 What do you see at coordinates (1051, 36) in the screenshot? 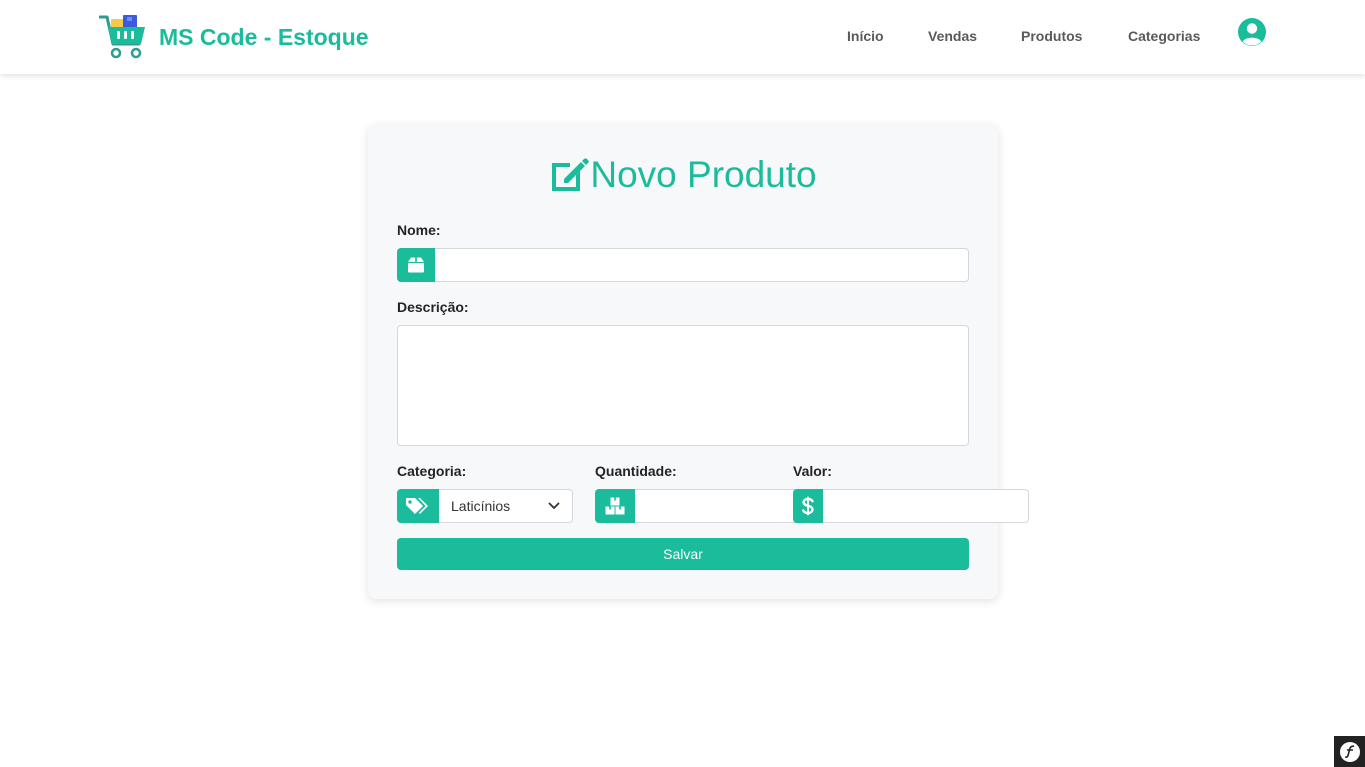
I see `nav-link-produtos: Produtos` at bounding box center [1051, 36].